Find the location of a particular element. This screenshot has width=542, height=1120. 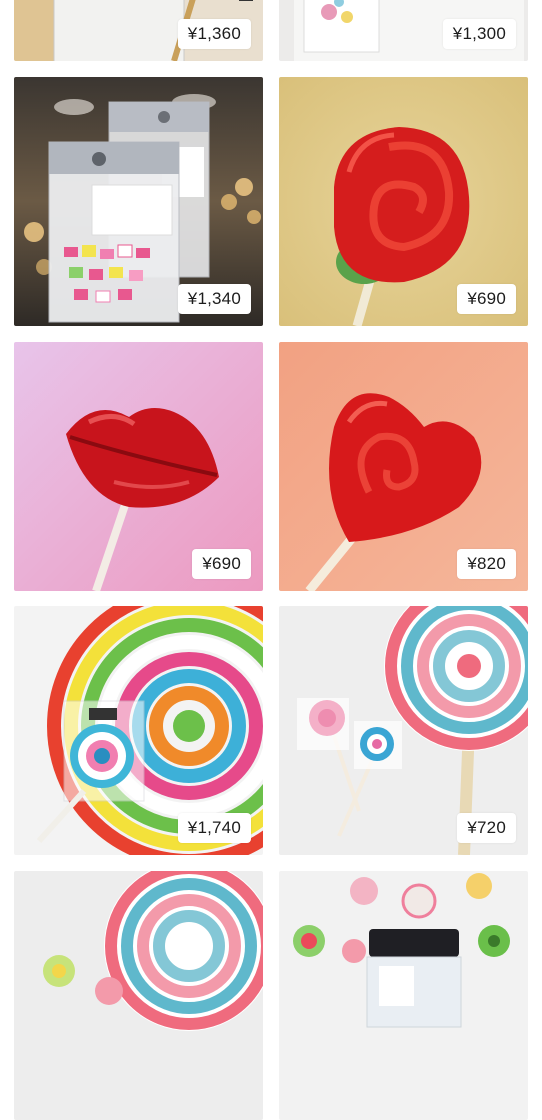

product-card: ¥1,340 is located at coordinates (138, 201).